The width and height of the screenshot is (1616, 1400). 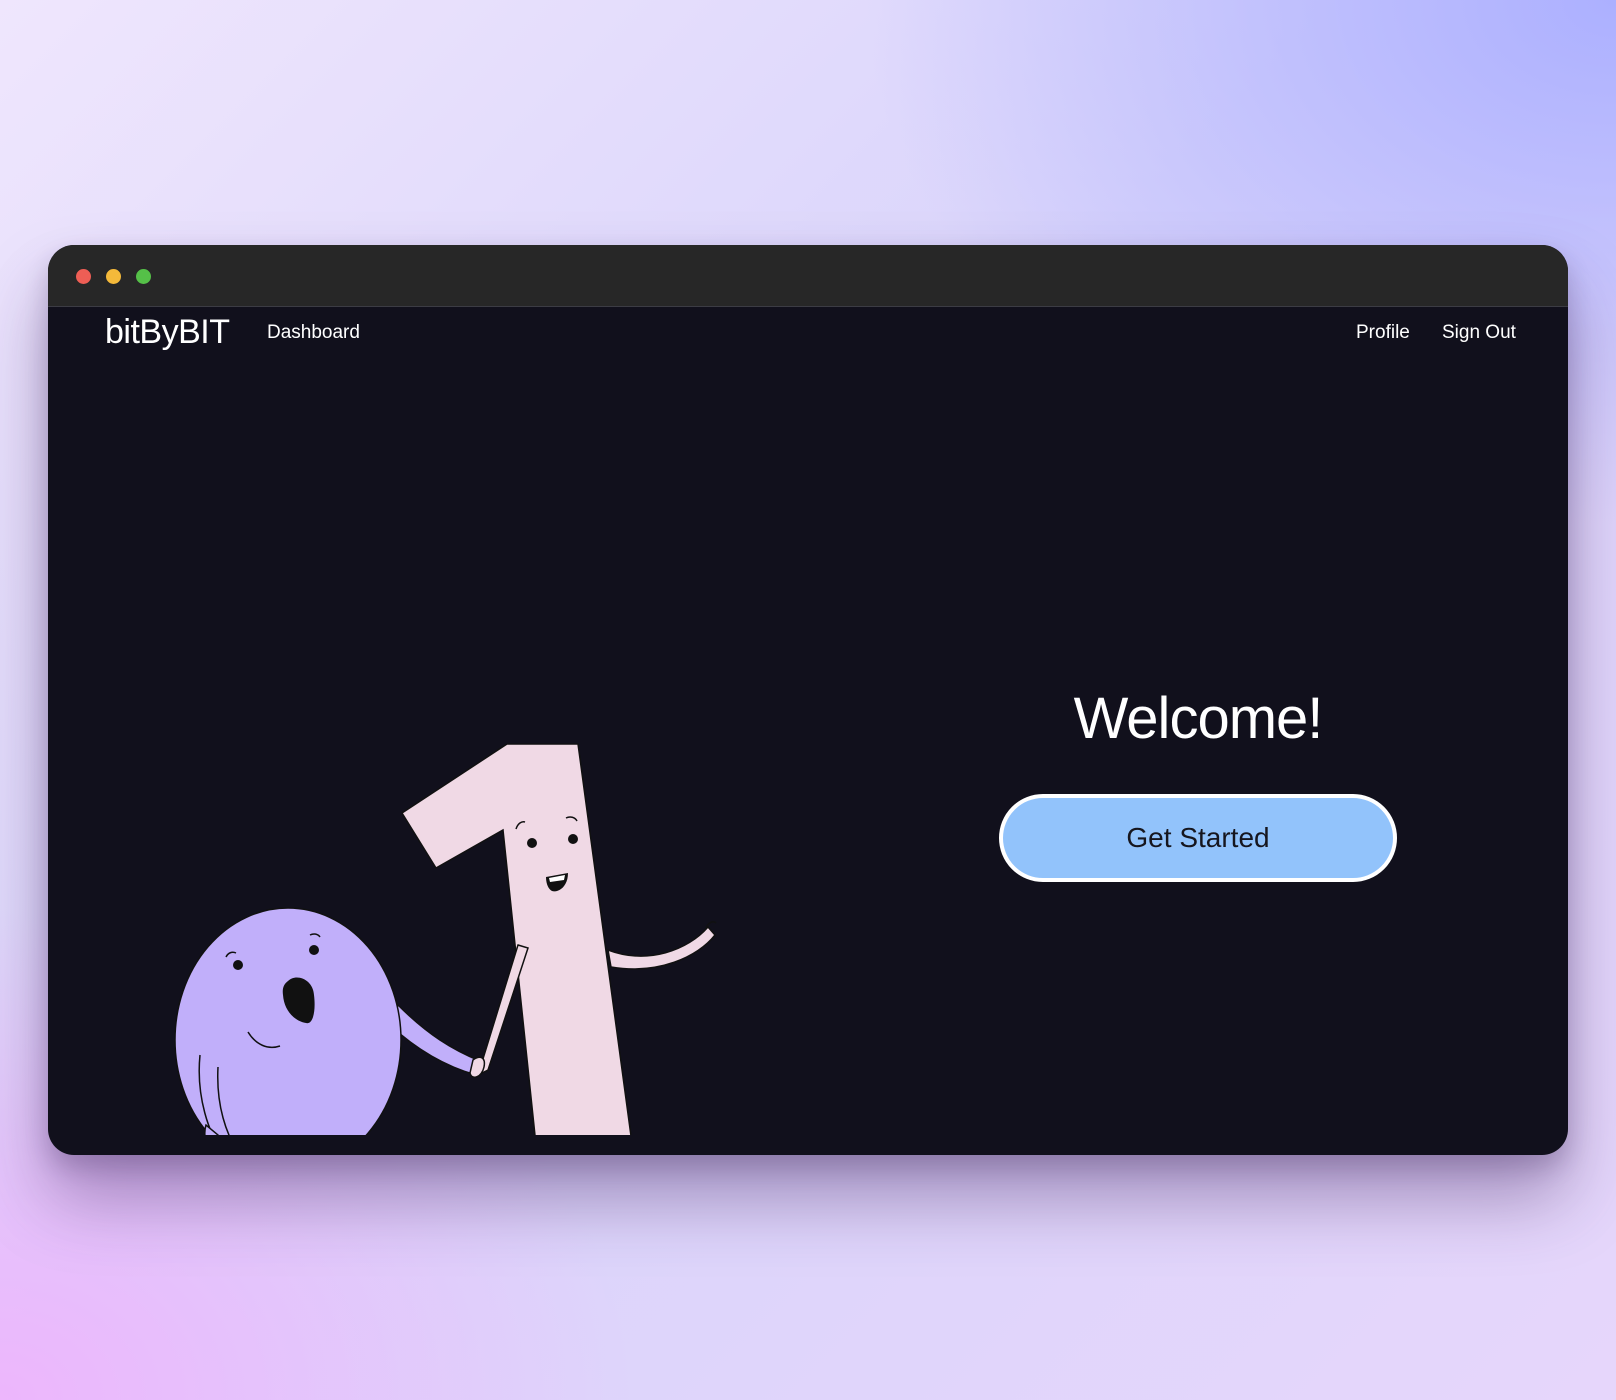 I want to click on navbar: bitByBIT Dashboard Profile Sign Out, so click(x=808, y=332).